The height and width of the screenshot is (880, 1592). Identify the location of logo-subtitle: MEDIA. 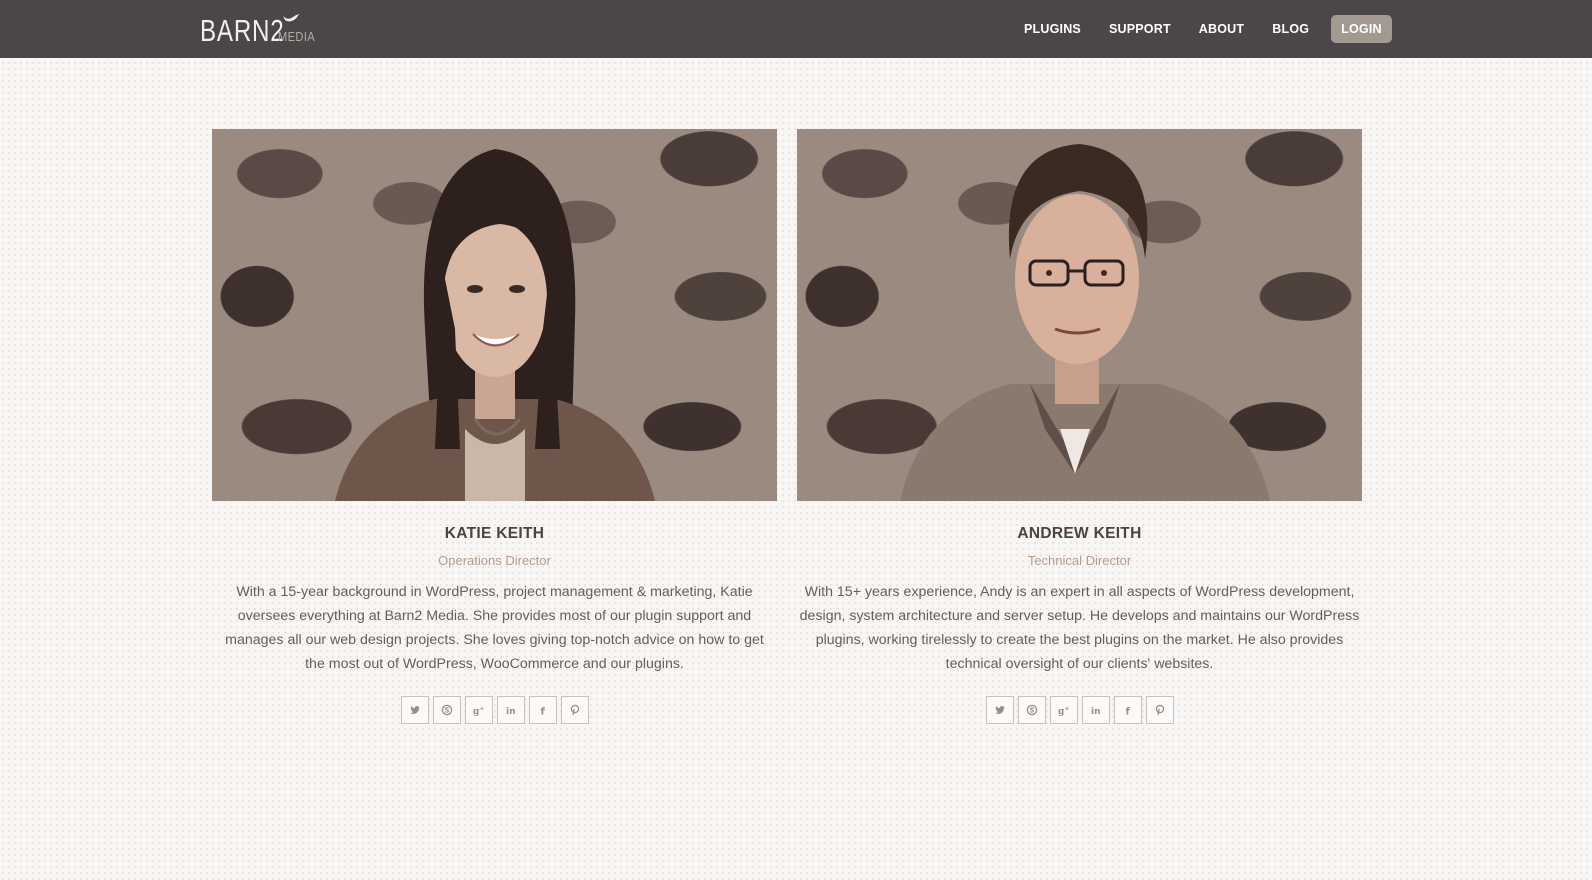
(297, 36).